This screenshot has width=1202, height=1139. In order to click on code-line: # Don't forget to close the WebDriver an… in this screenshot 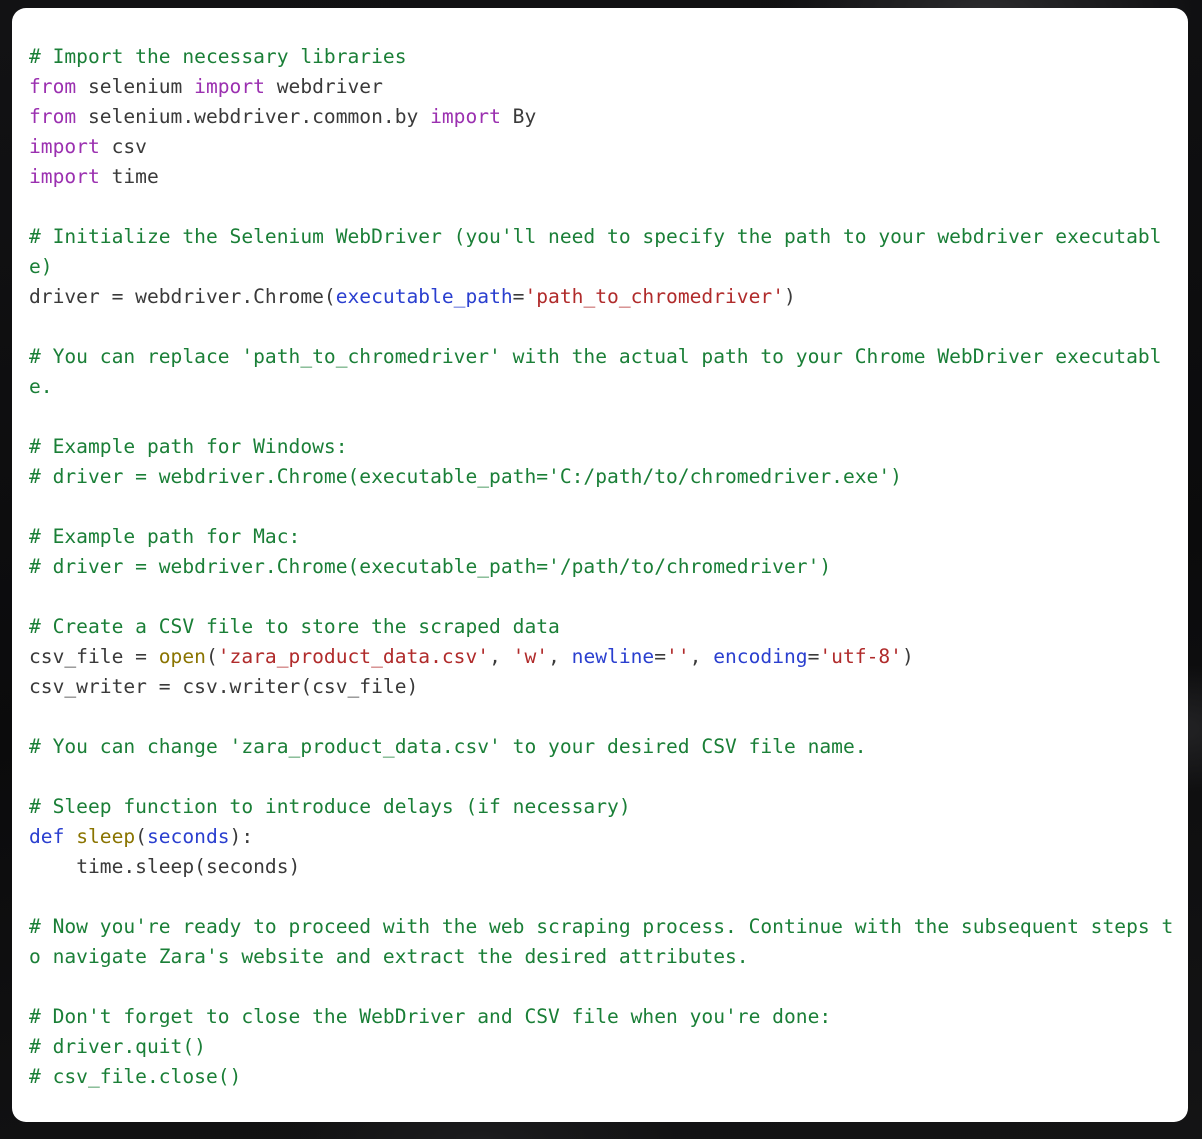, I will do `click(430, 1016)`.